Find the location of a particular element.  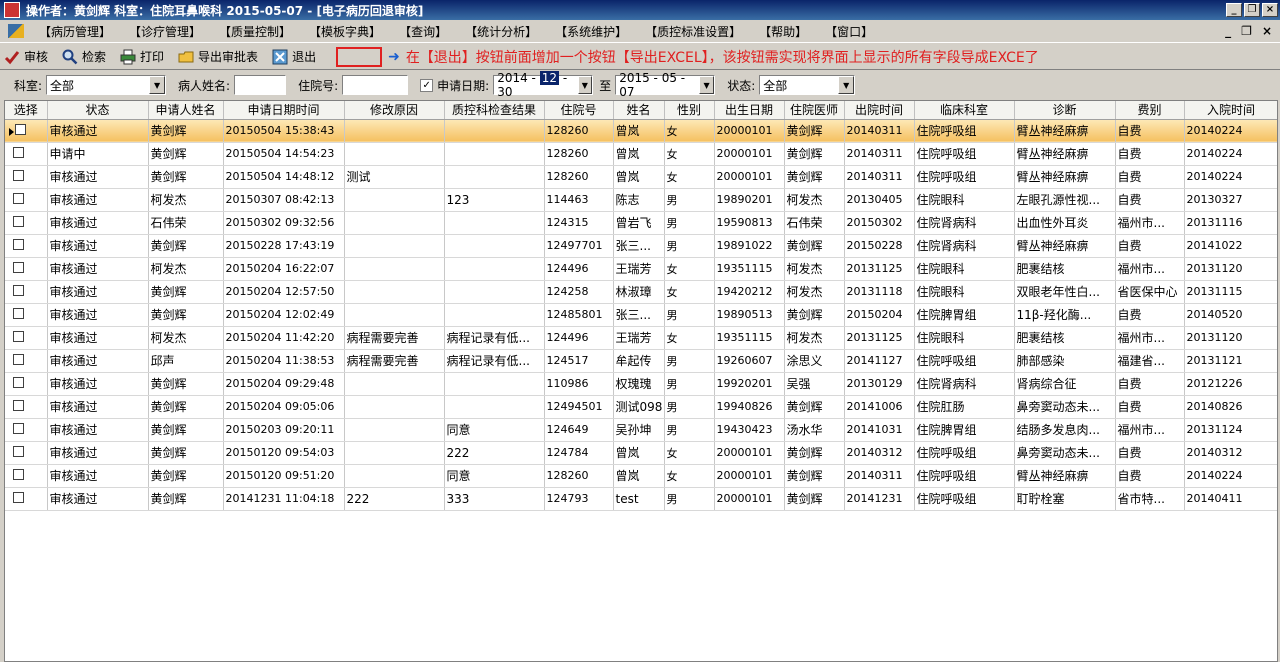

column-header: 选择 is located at coordinates (26, 110).